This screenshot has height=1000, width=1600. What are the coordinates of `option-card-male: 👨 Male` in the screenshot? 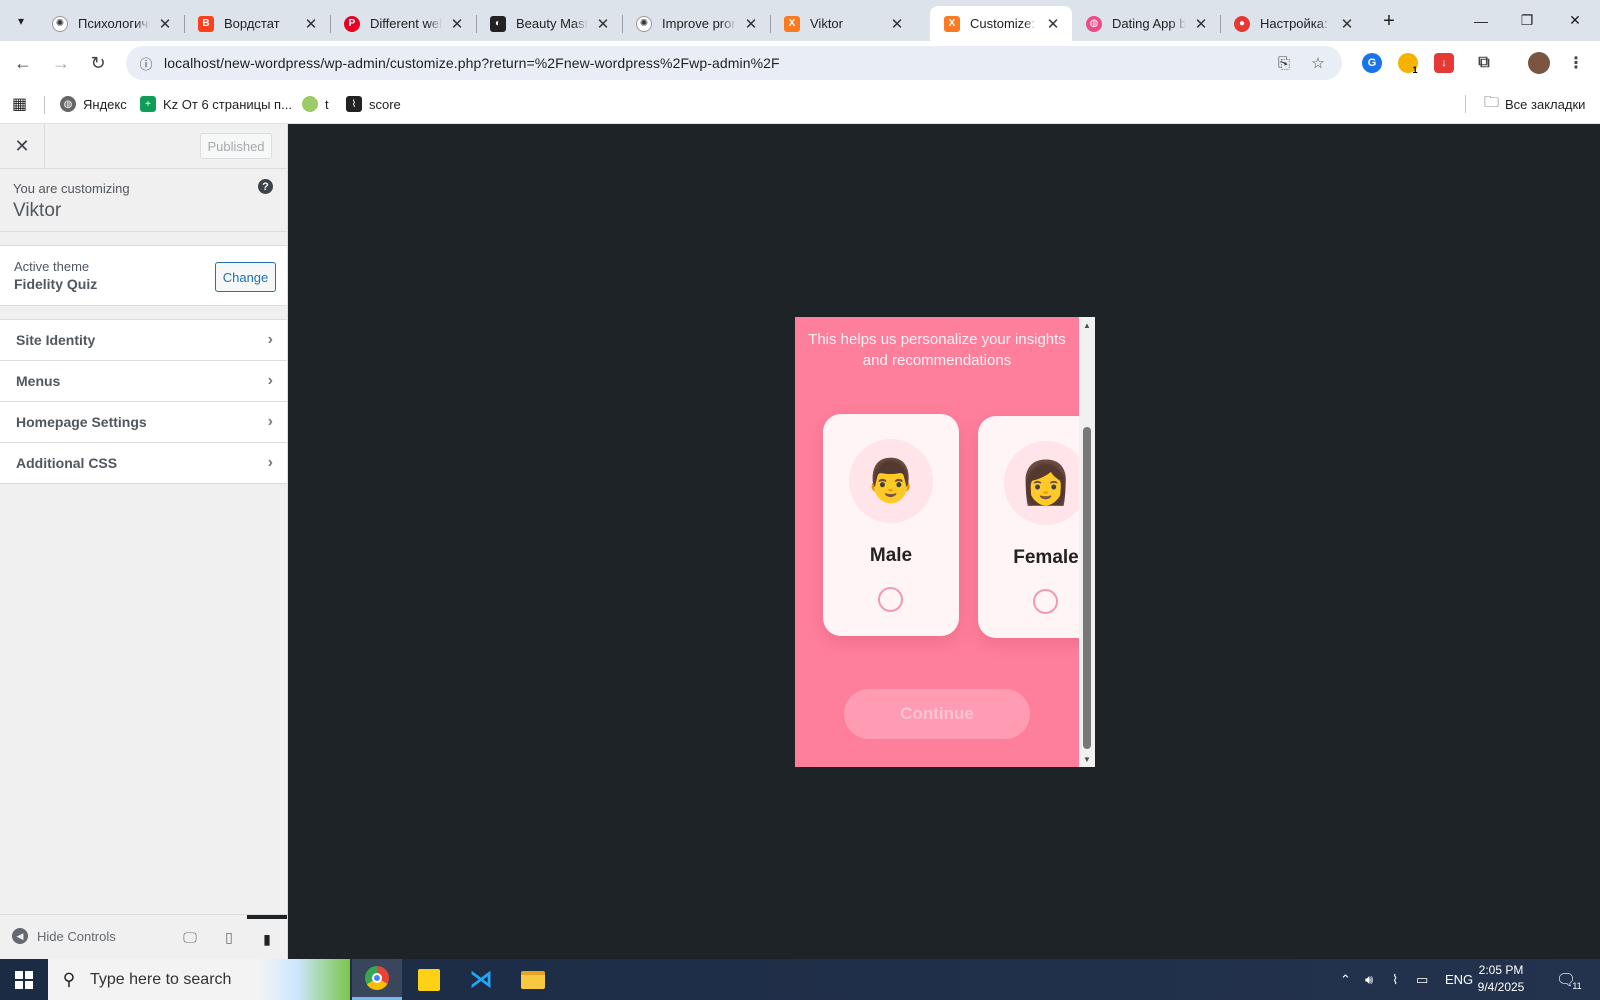 It's located at (891, 525).